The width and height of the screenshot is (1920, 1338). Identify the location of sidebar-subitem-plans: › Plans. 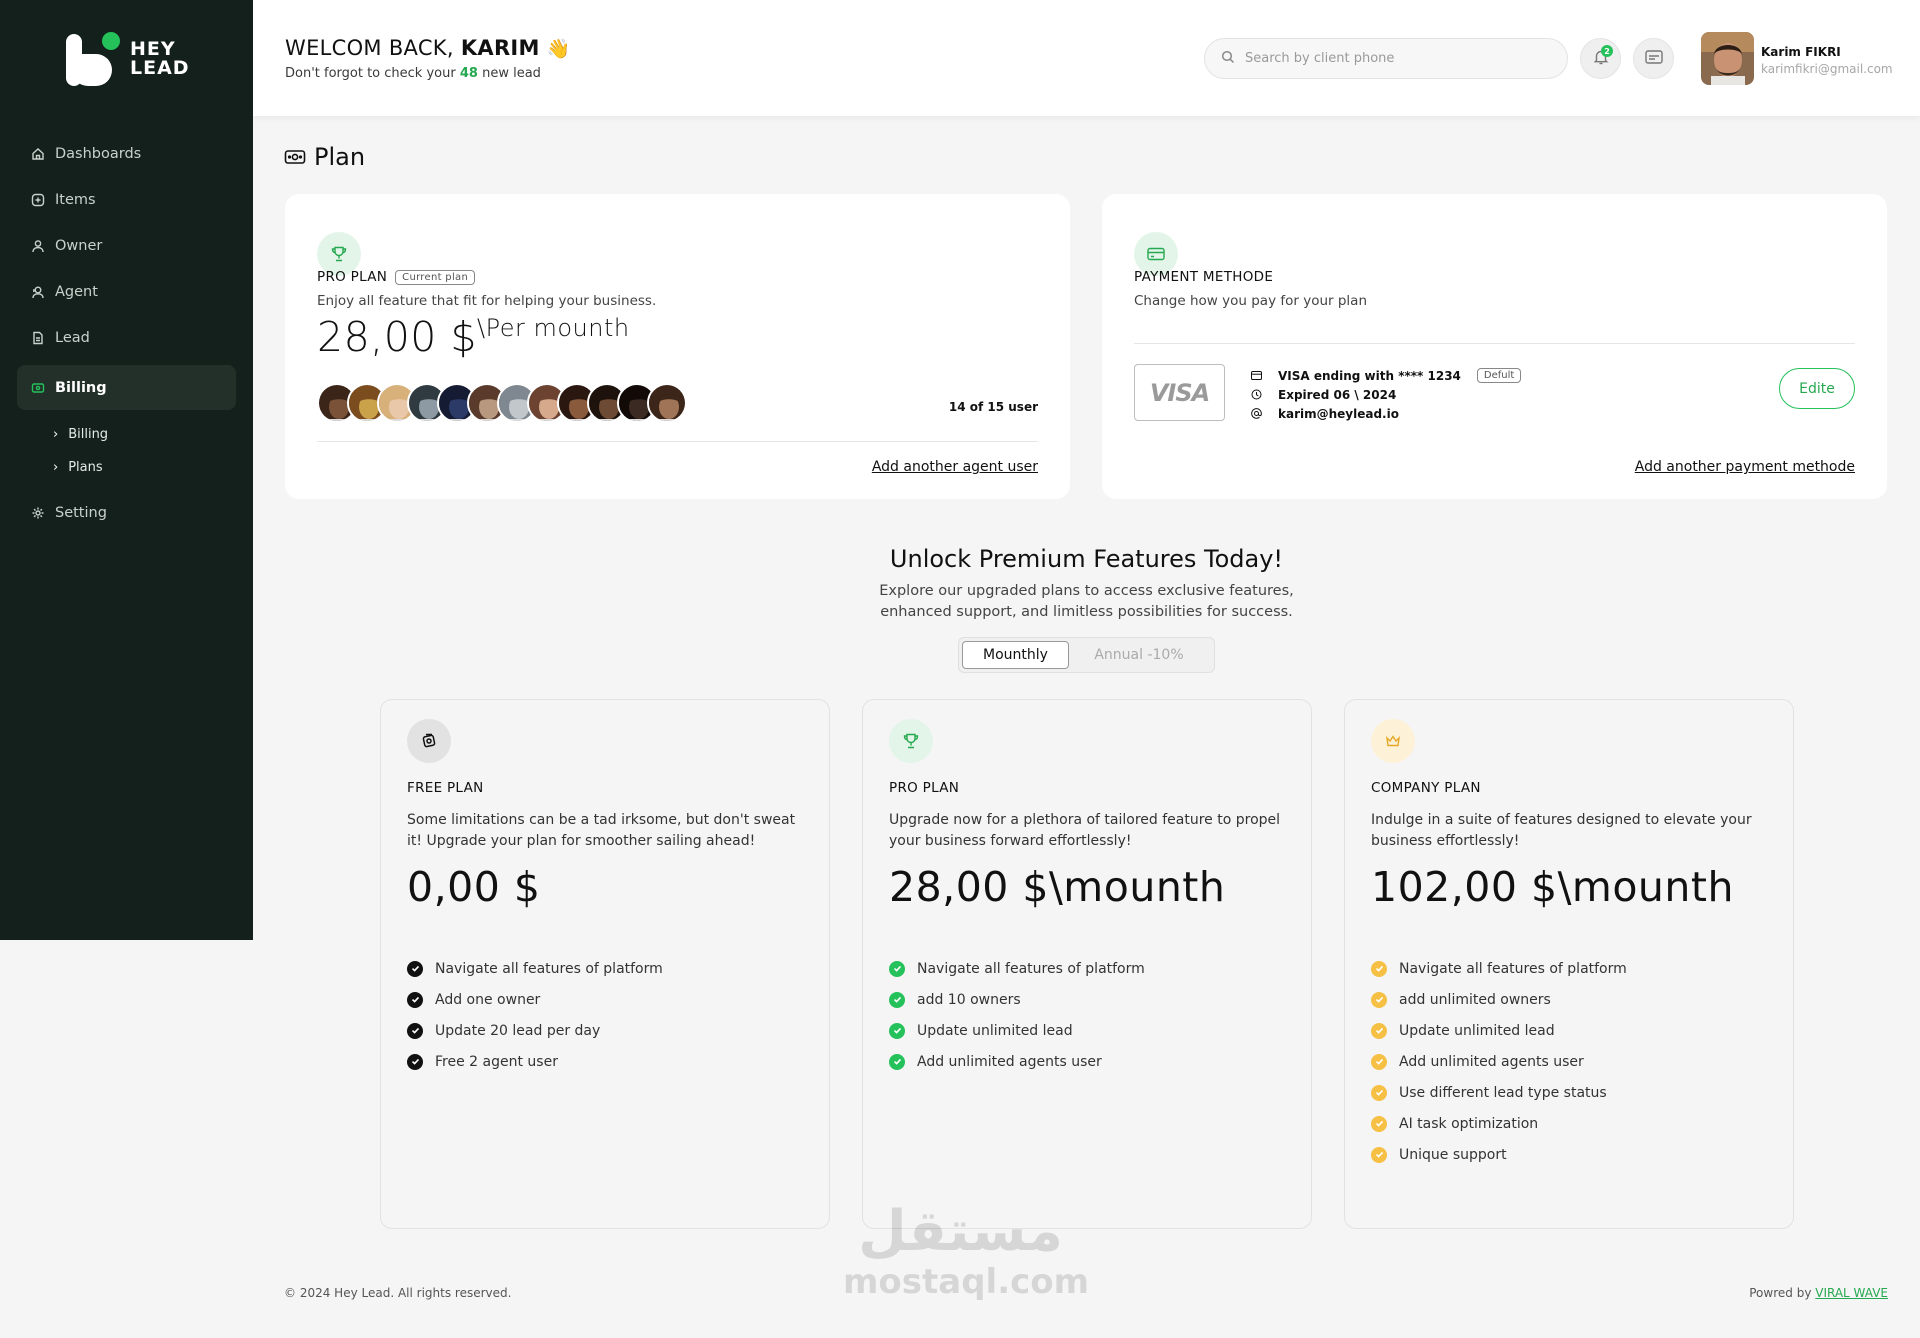
(126, 467).